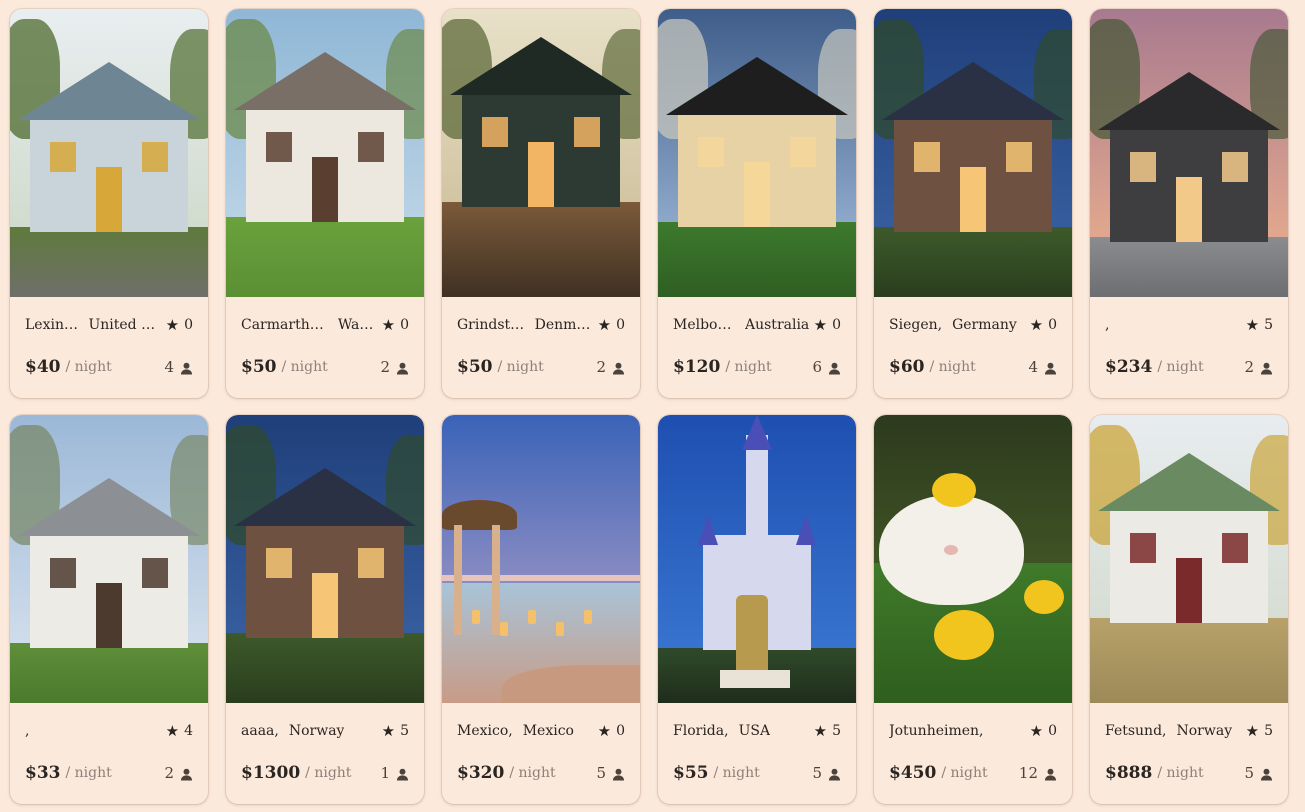 Image resolution: width=1305 pixels, height=812 pixels. What do you see at coordinates (691, 773) in the screenshot?
I see `listing-price: $55` at bounding box center [691, 773].